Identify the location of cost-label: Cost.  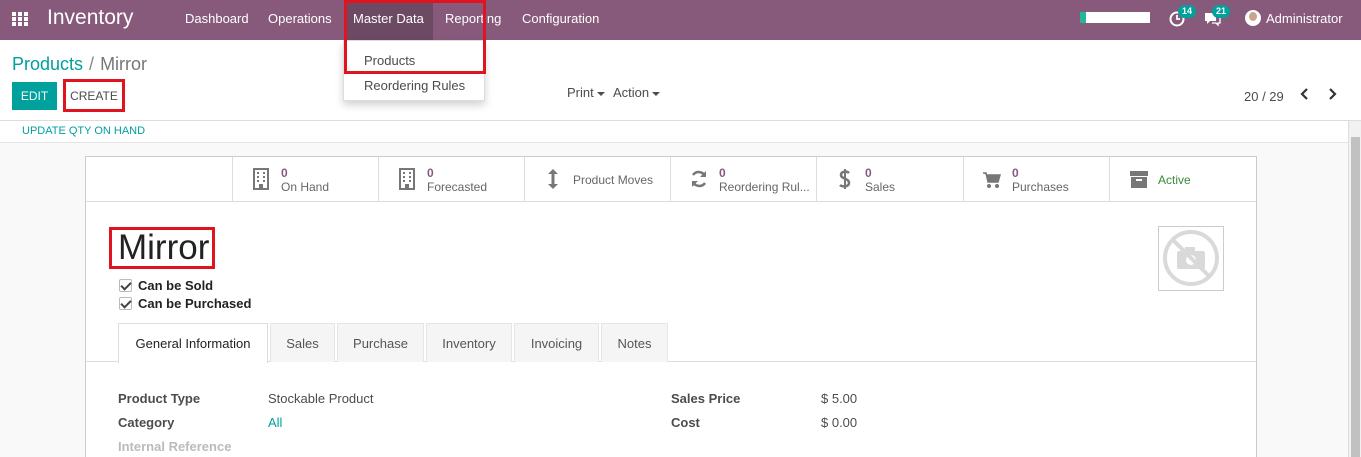
(685, 422).